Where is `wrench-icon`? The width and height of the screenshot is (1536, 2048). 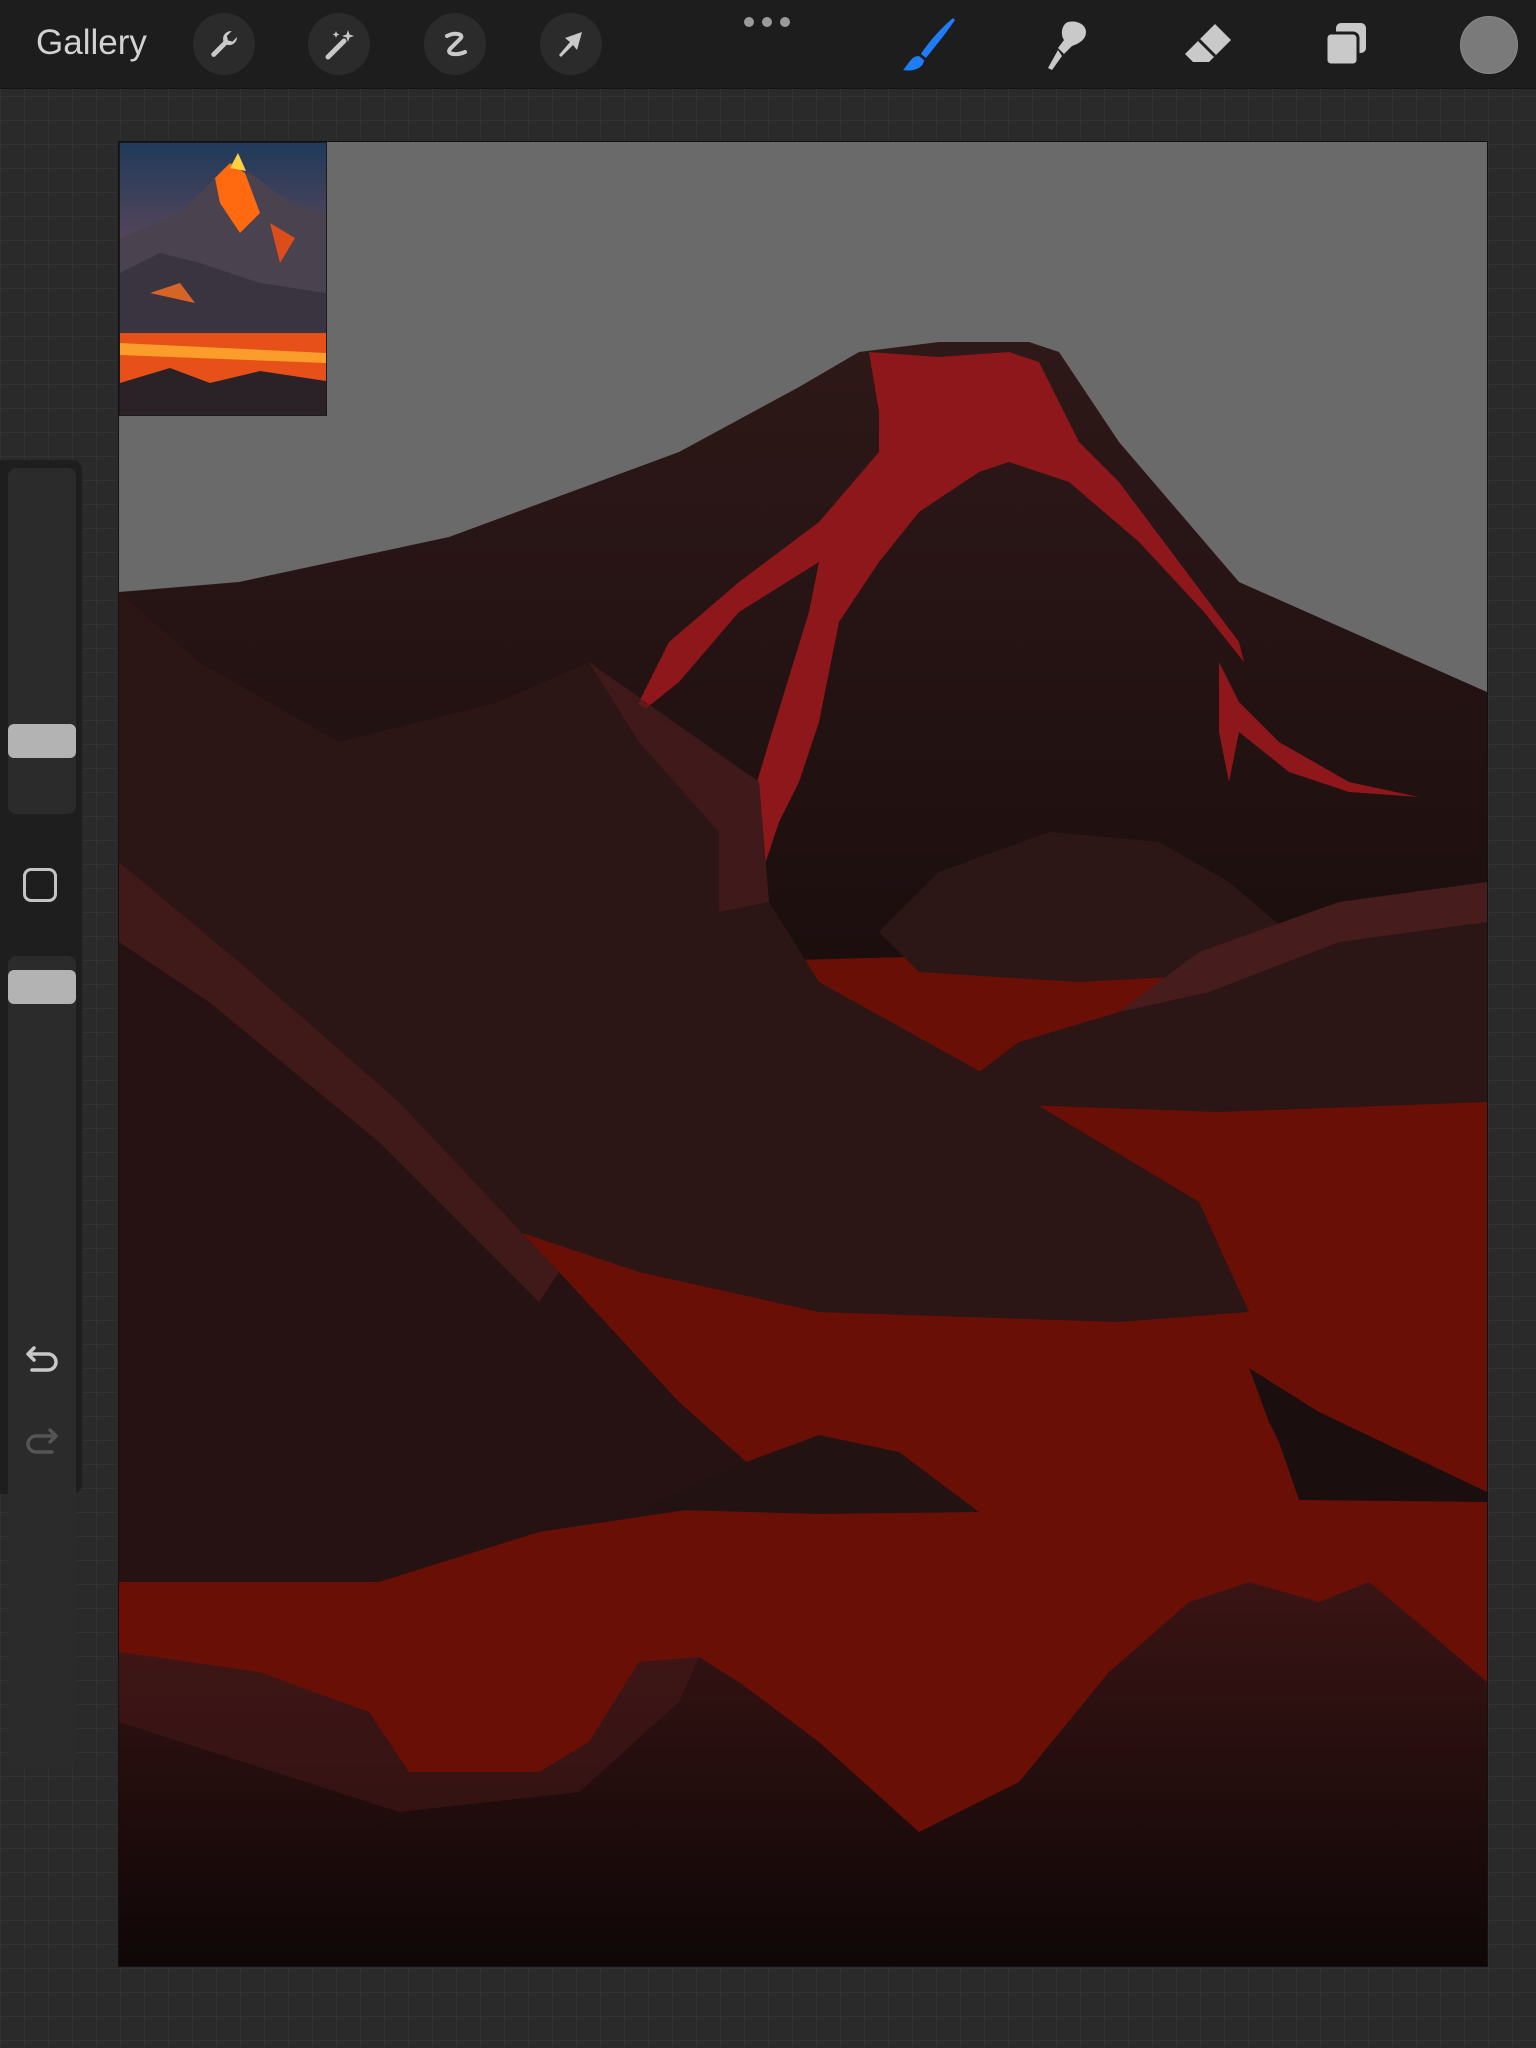 wrench-icon is located at coordinates (224, 44).